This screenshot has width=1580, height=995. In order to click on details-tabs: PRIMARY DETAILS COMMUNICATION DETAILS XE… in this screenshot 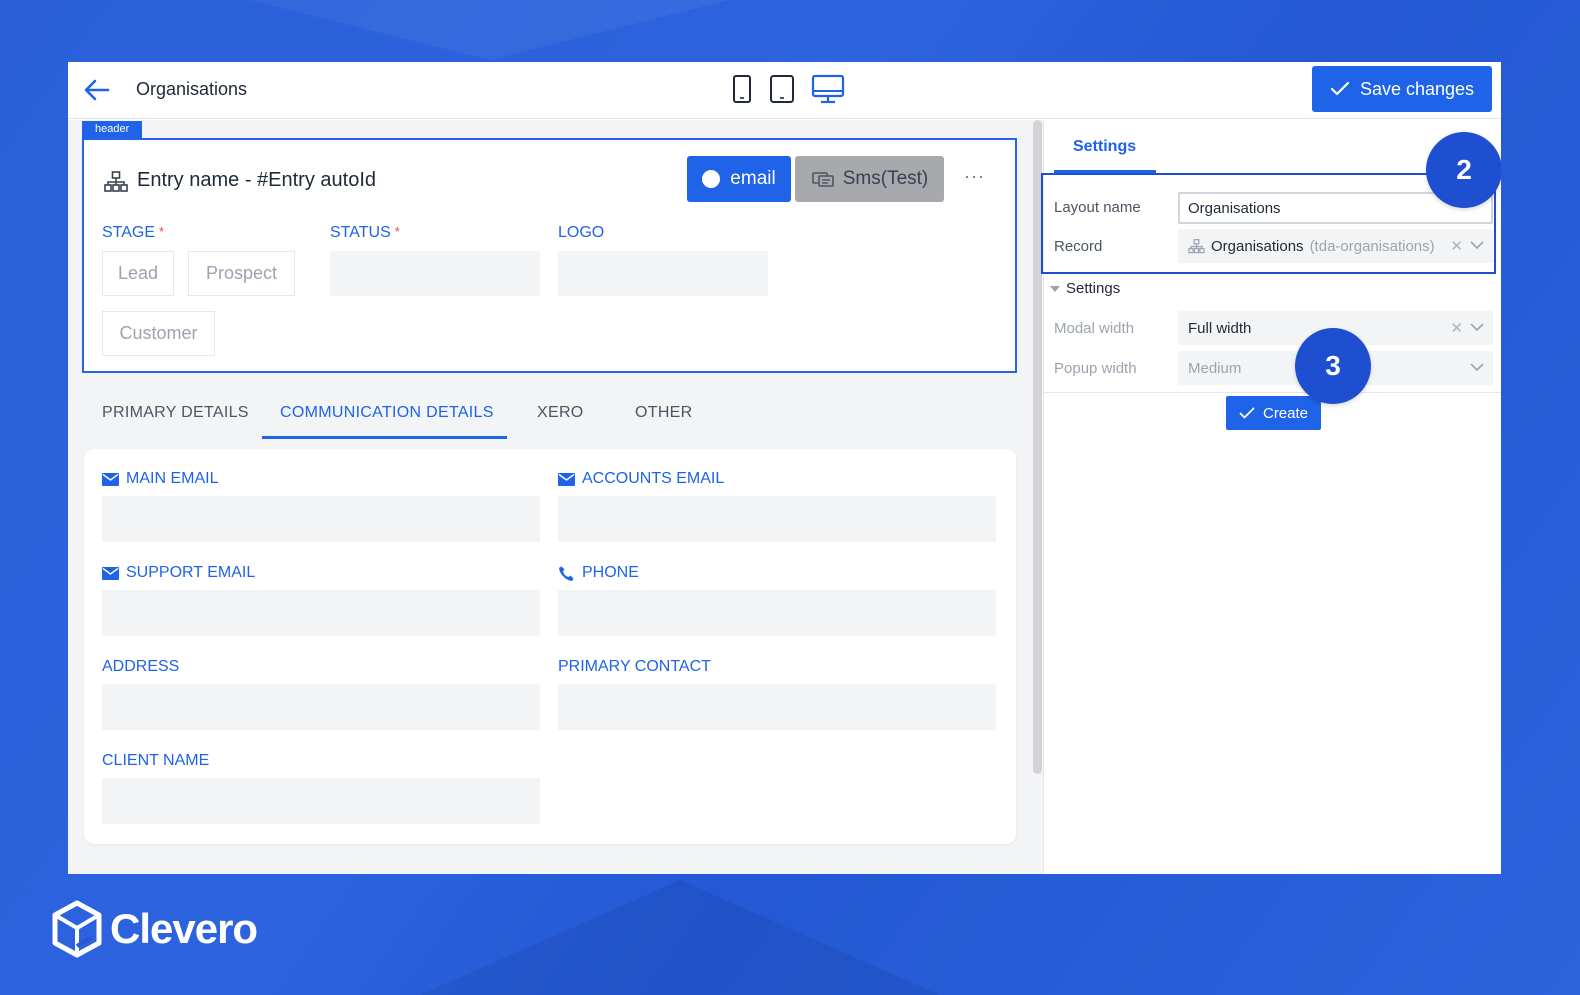, I will do `click(549, 415)`.